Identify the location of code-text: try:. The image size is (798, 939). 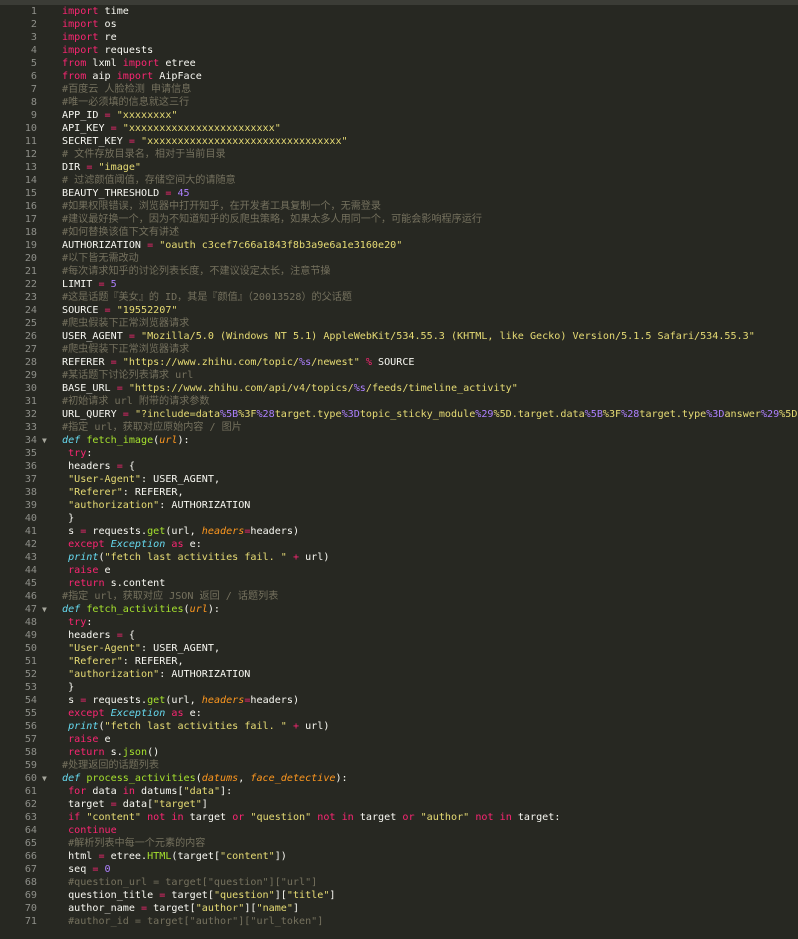
(77, 622).